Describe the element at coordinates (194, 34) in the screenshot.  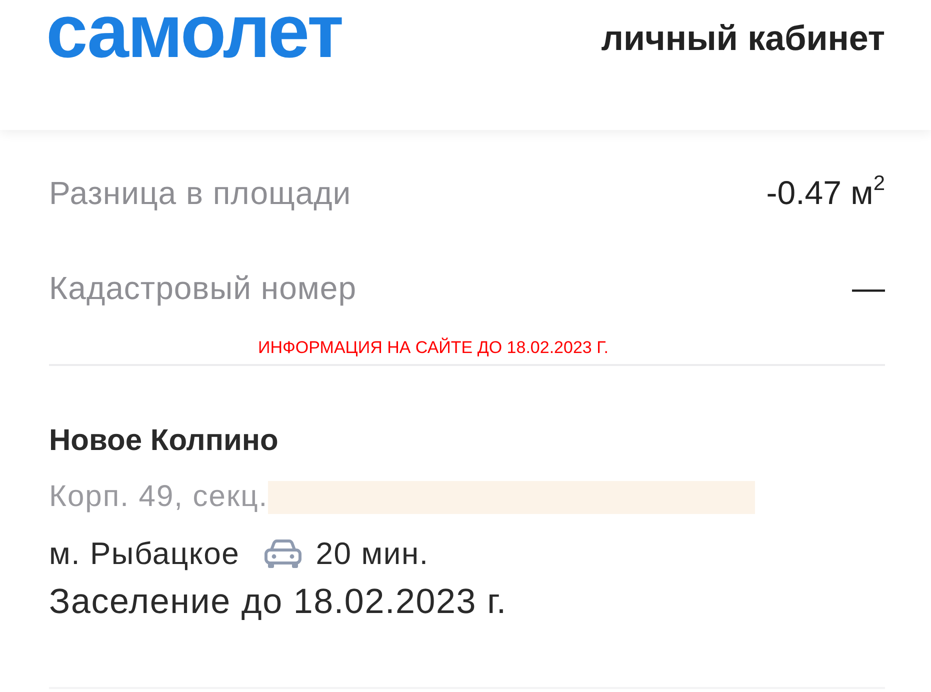
I see `brand-logo: самолет` at that location.